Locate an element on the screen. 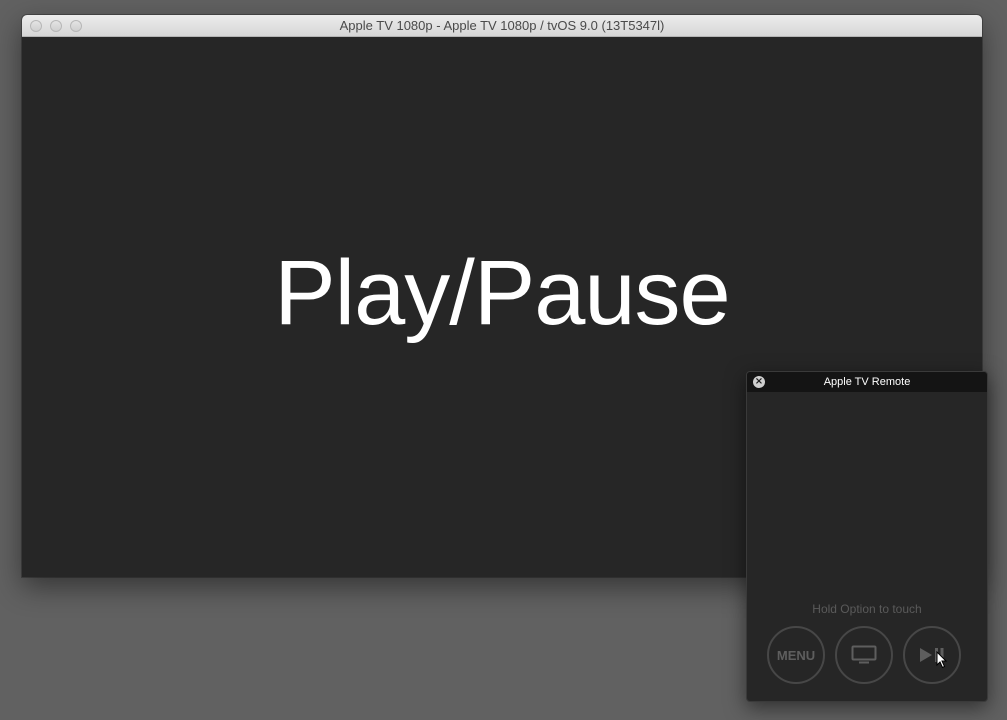 Image resolution: width=1007 pixels, height=720 pixels. tv-screen-icon is located at coordinates (864, 654).